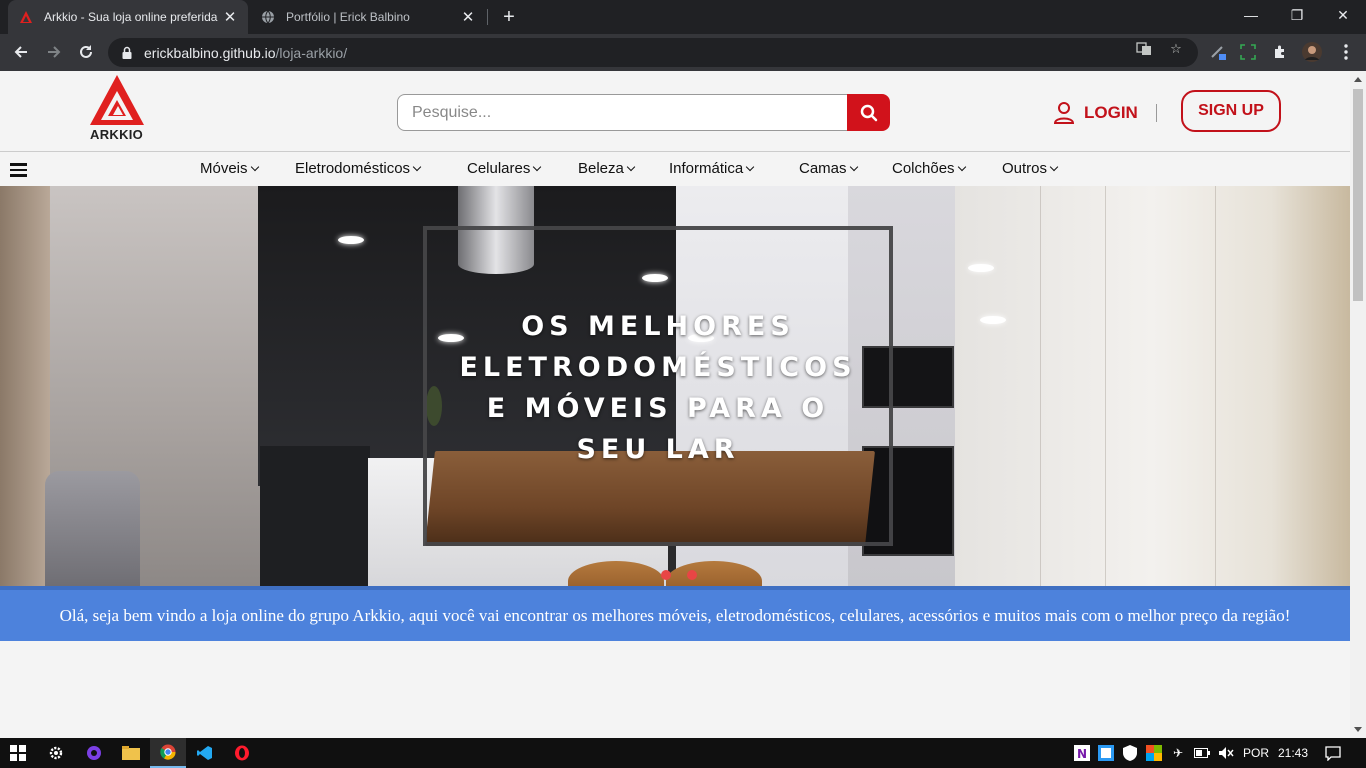 Image resolution: width=1366 pixels, height=768 pixels. What do you see at coordinates (1358, 729) in the screenshot?
I see `scroll-down-arrow-icon` at bounding box center [1358, 729].